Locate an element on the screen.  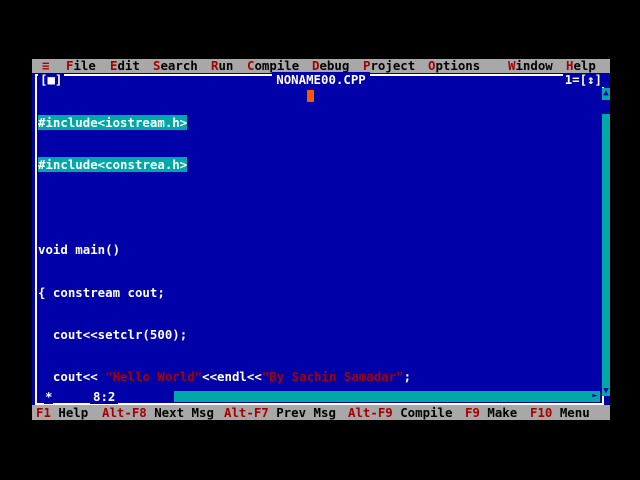
menu-compile: Compile is located at coordinates (273, 66).